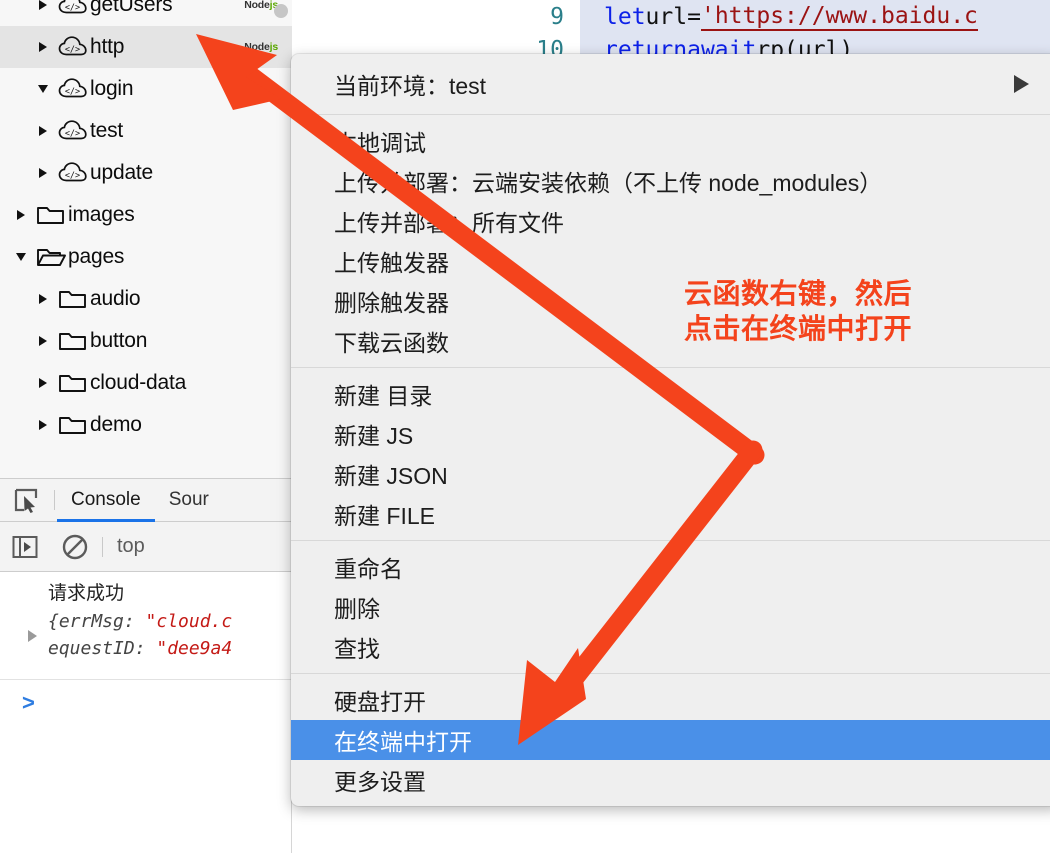 The height and width of the screenshot is (853, 1050). What do you see at coordinates (146, 173) in the screenshot?
I see `tree-item-update: </> update` at bounding box center [146, 173].